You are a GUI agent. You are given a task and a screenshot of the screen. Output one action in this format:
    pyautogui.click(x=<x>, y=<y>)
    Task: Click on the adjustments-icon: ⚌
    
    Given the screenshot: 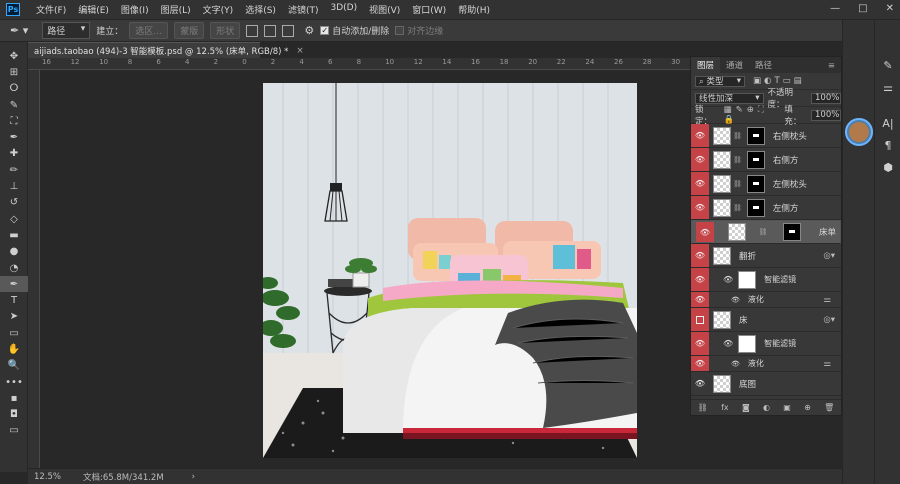 What is the action you would take?
    pyautogui.click(x=887, y=87)
    